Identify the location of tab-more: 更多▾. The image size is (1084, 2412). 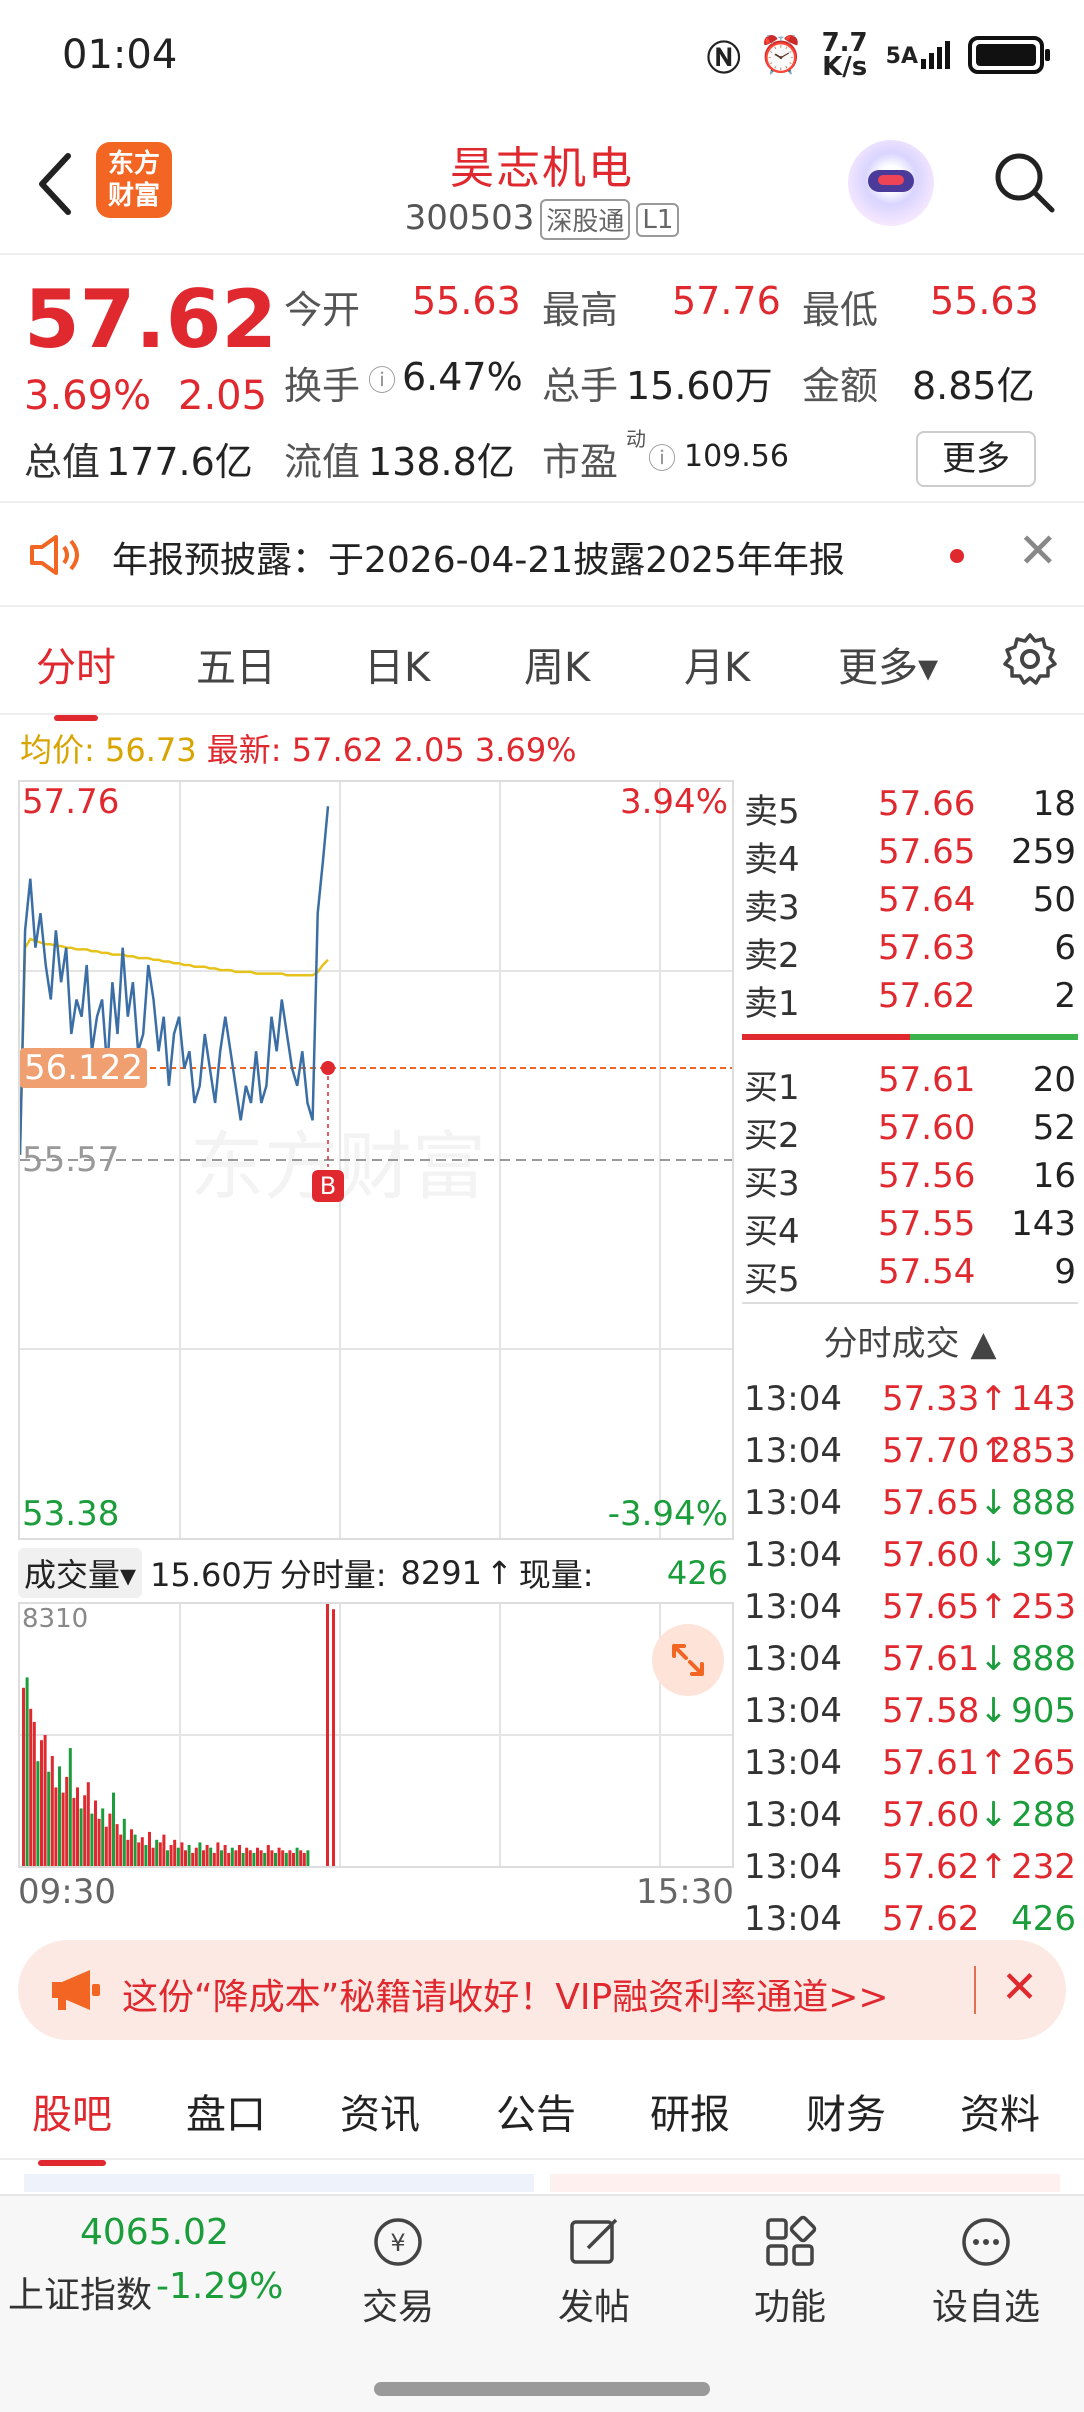
(888, 664).